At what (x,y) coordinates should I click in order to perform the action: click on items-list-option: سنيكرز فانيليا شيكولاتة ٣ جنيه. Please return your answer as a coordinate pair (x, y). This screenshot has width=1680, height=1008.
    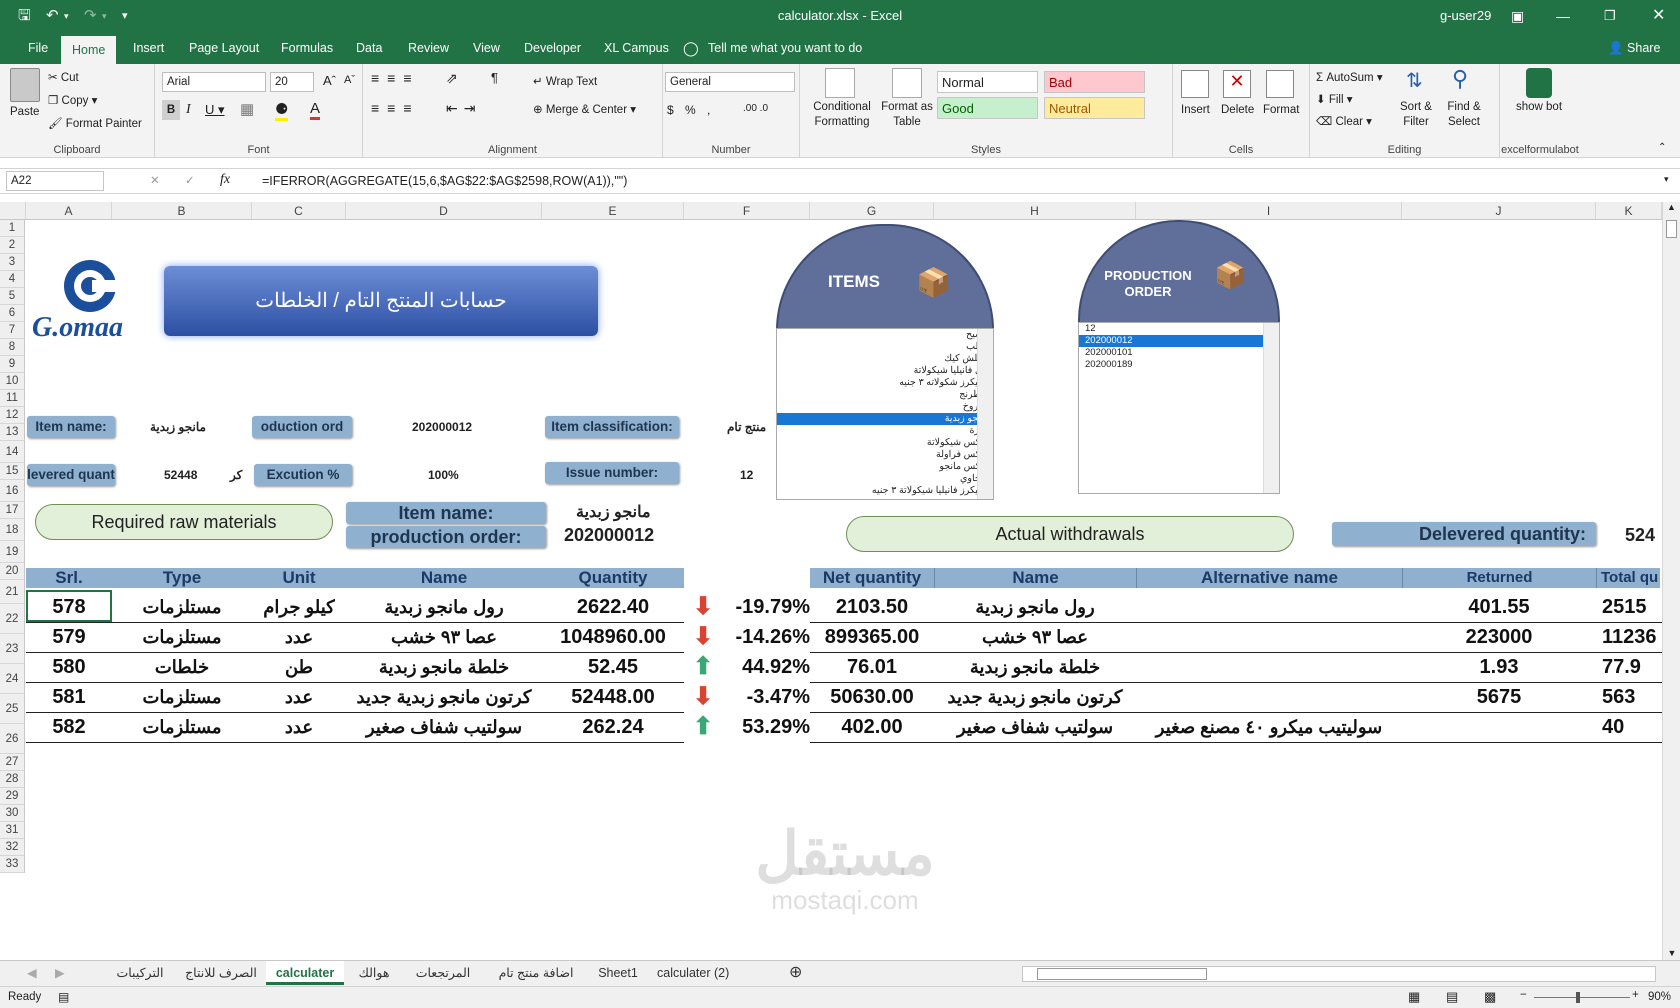
    Looking at the image, I should click on (885, 491).